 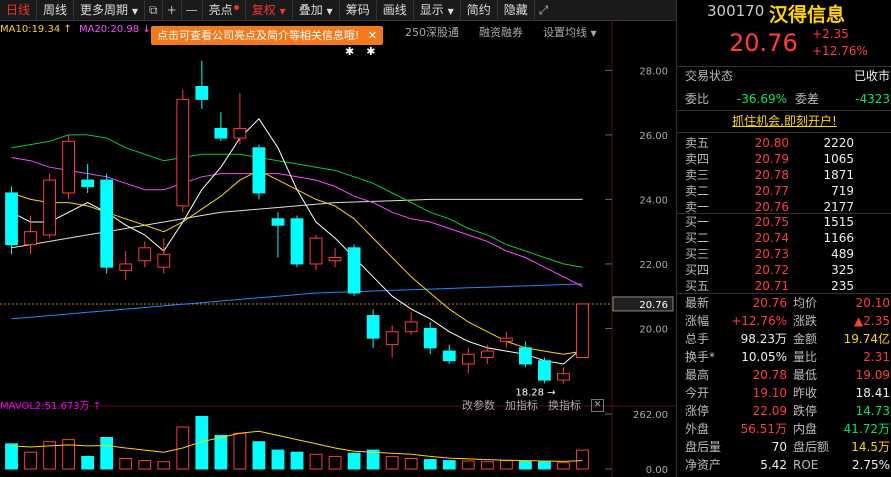 I want to click on stat-row: 外盘 56.51万 内盘 41.72万, so click(x=784, y=429).